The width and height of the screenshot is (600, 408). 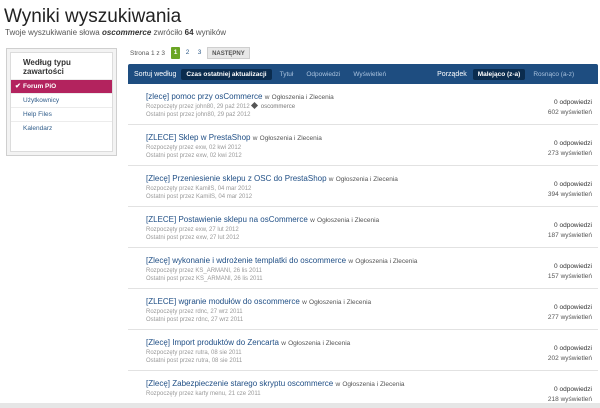 What do you see at coordinates (204, 271) in the screenshot?
I see `result-started: Rozpoczęty przez KS_ARMANI, 26 lis 2011` at bounding box center [204, 271].